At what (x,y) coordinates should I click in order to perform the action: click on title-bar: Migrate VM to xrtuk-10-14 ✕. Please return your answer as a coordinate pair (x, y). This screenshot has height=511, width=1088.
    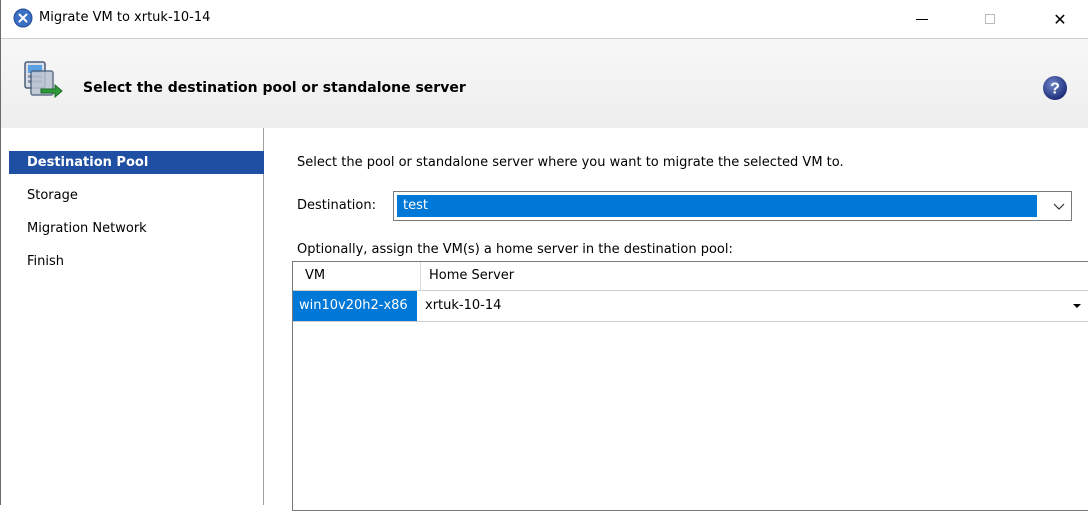
    Looking at the image, I should click on (544, 19).